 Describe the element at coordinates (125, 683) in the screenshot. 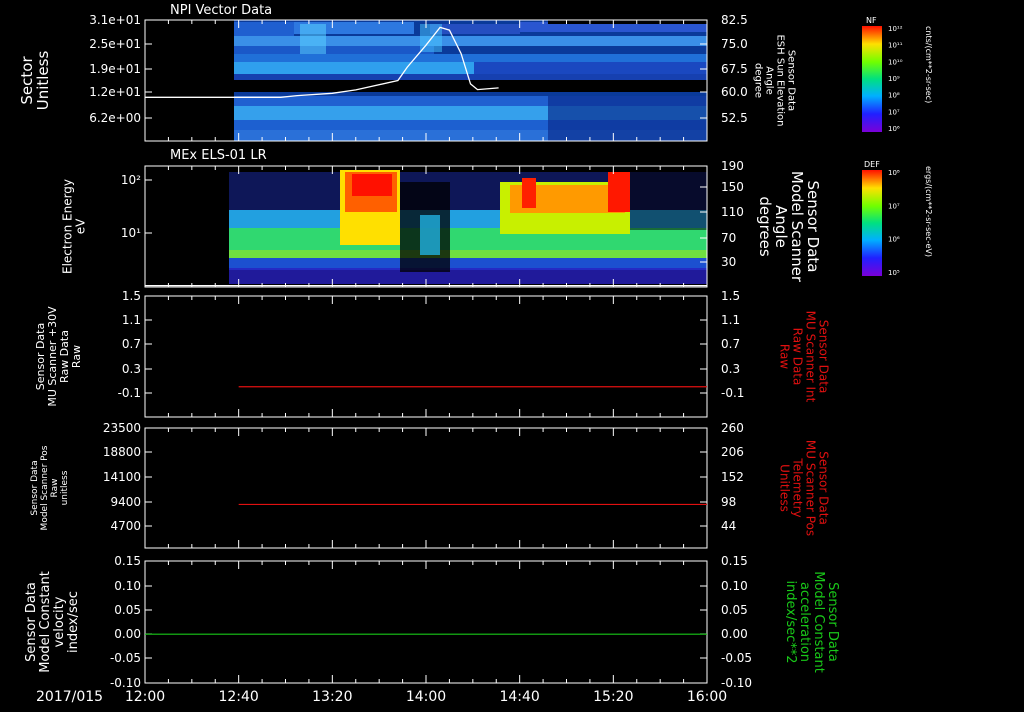

I see `y-tick-label: -0.10` at that location.